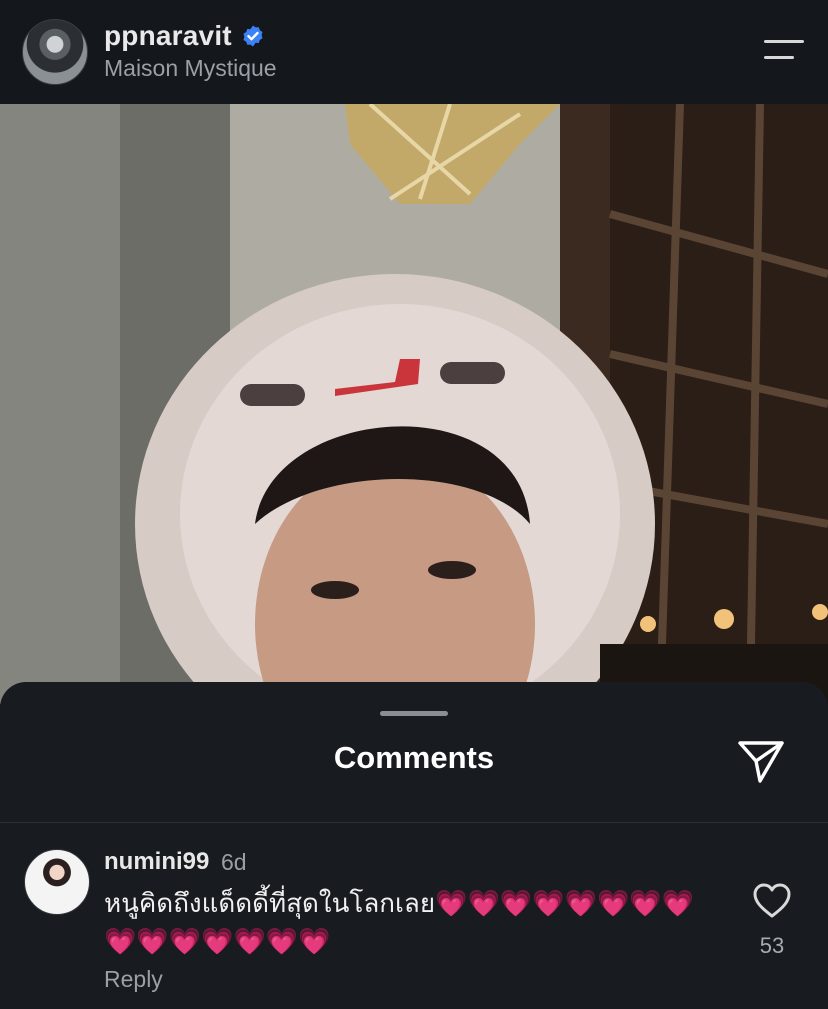 This screenshot has height=1009, width=828. What do you see at coordinates (55, 52) in the screenshot?
I see `author-avatar` at bounding box center [55, 52].